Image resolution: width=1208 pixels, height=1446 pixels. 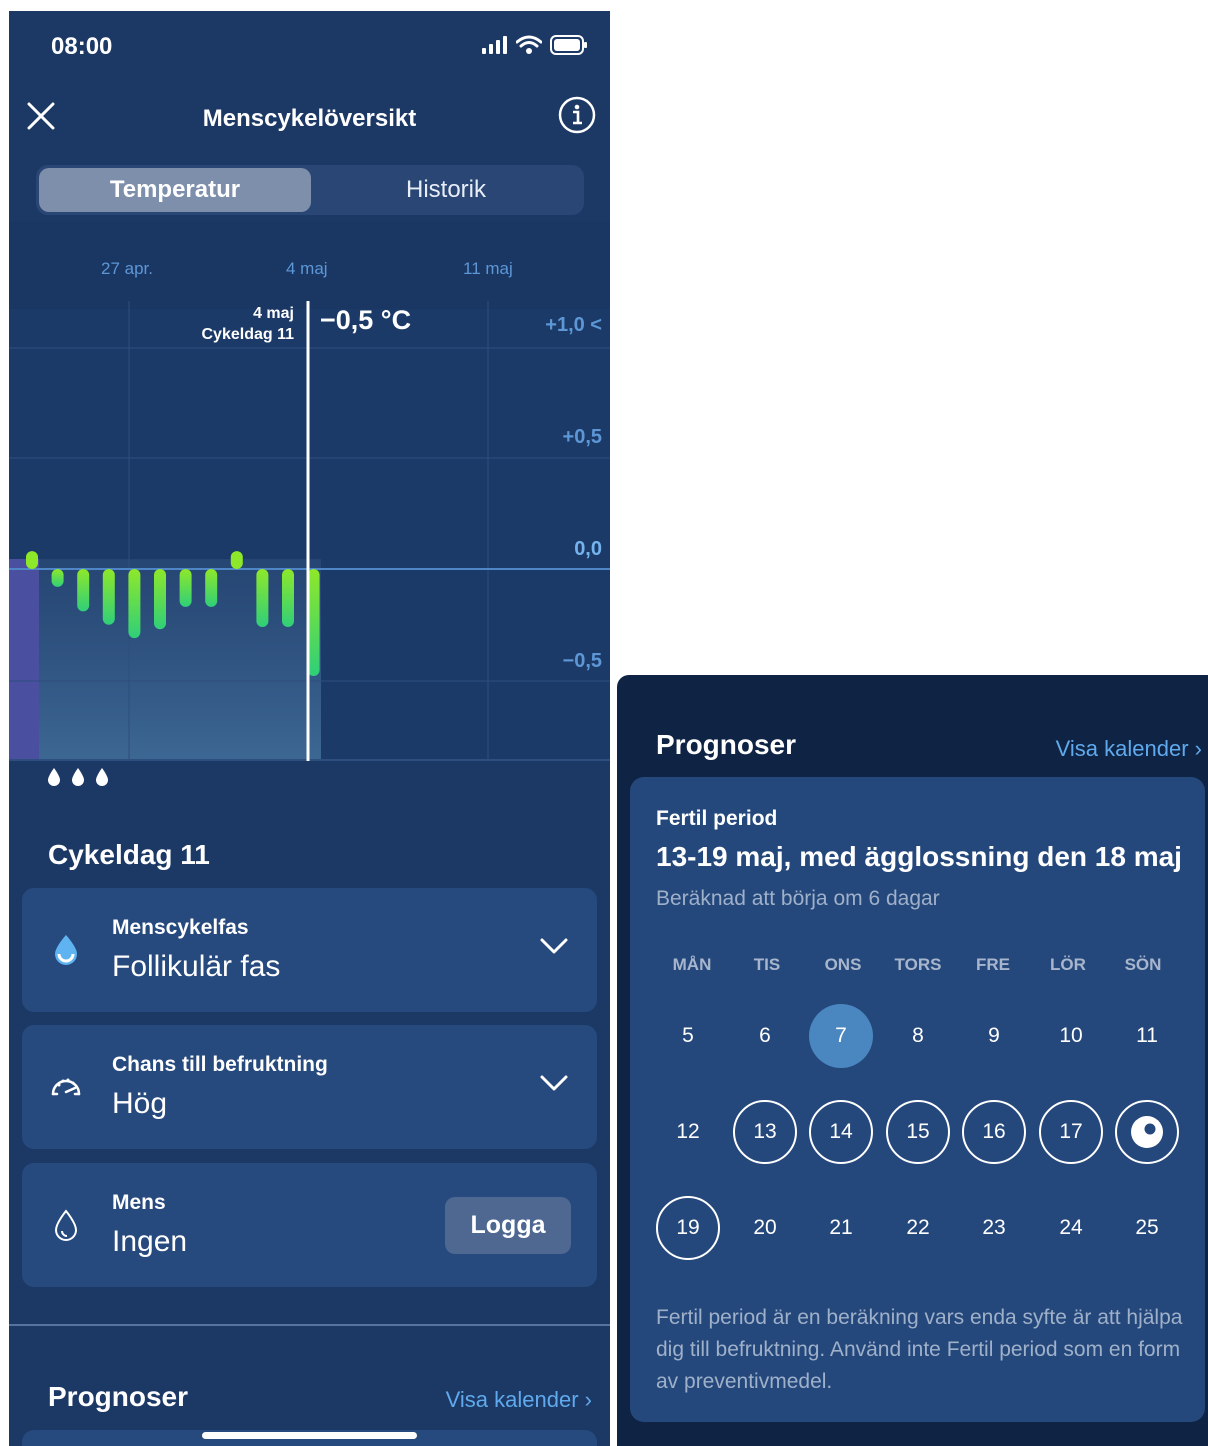 I want to click on gauge-icon, so click(x=66, y=1087).